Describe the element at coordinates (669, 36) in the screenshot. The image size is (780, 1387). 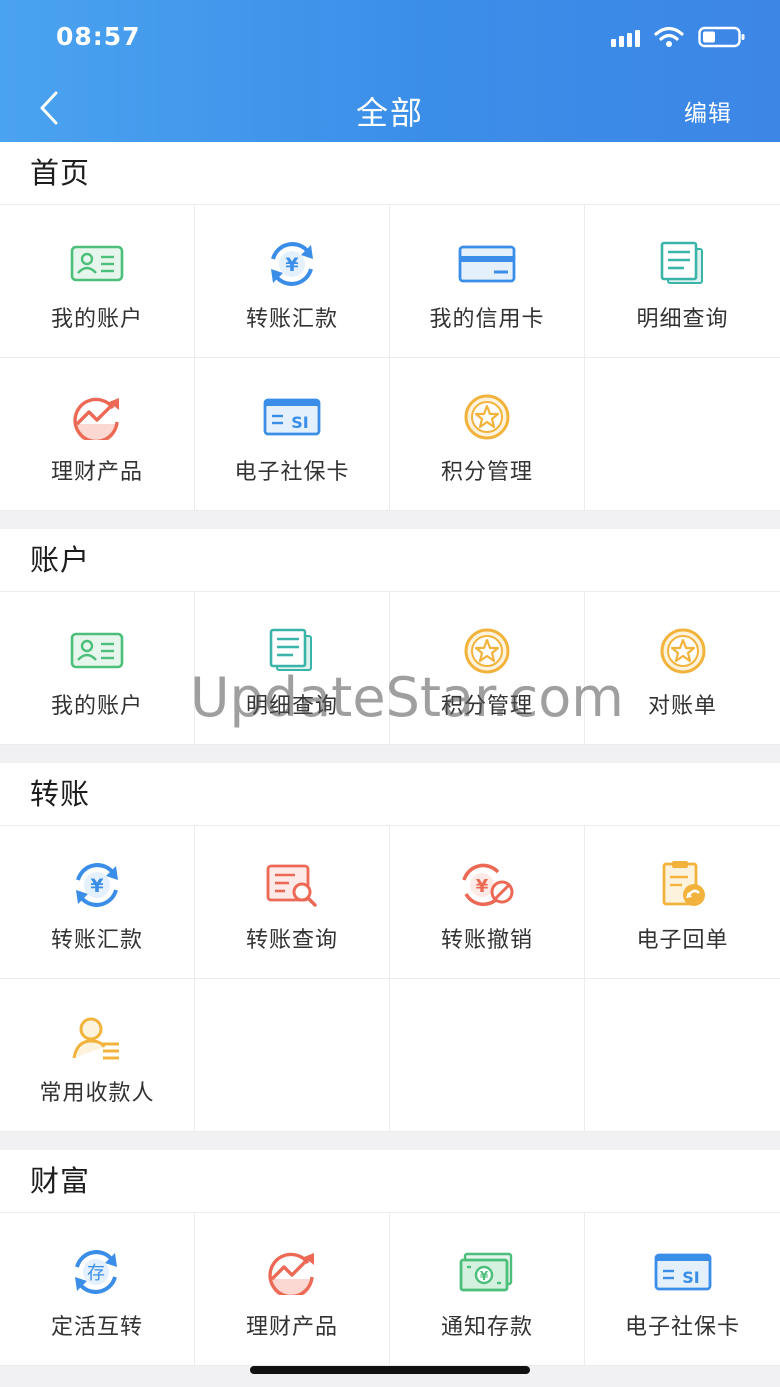
I see `wifi-icon` at that location.